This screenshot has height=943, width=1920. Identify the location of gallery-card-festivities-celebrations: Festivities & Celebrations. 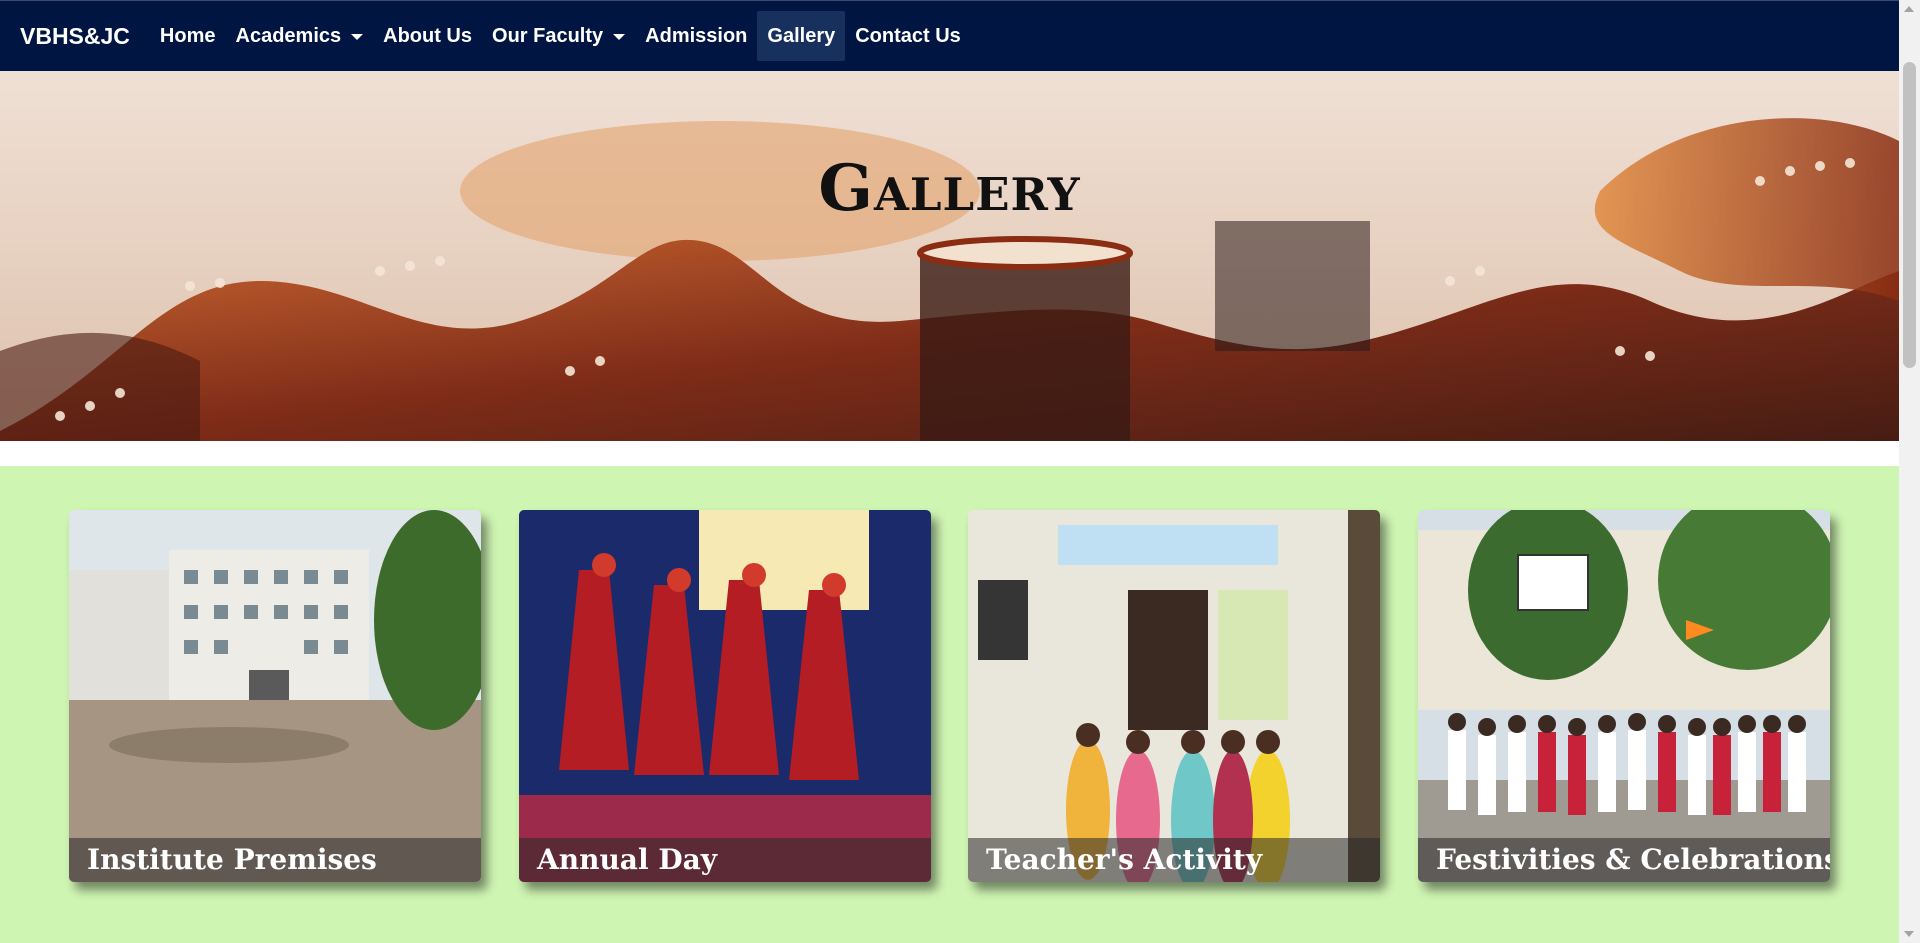
(1624, 696).